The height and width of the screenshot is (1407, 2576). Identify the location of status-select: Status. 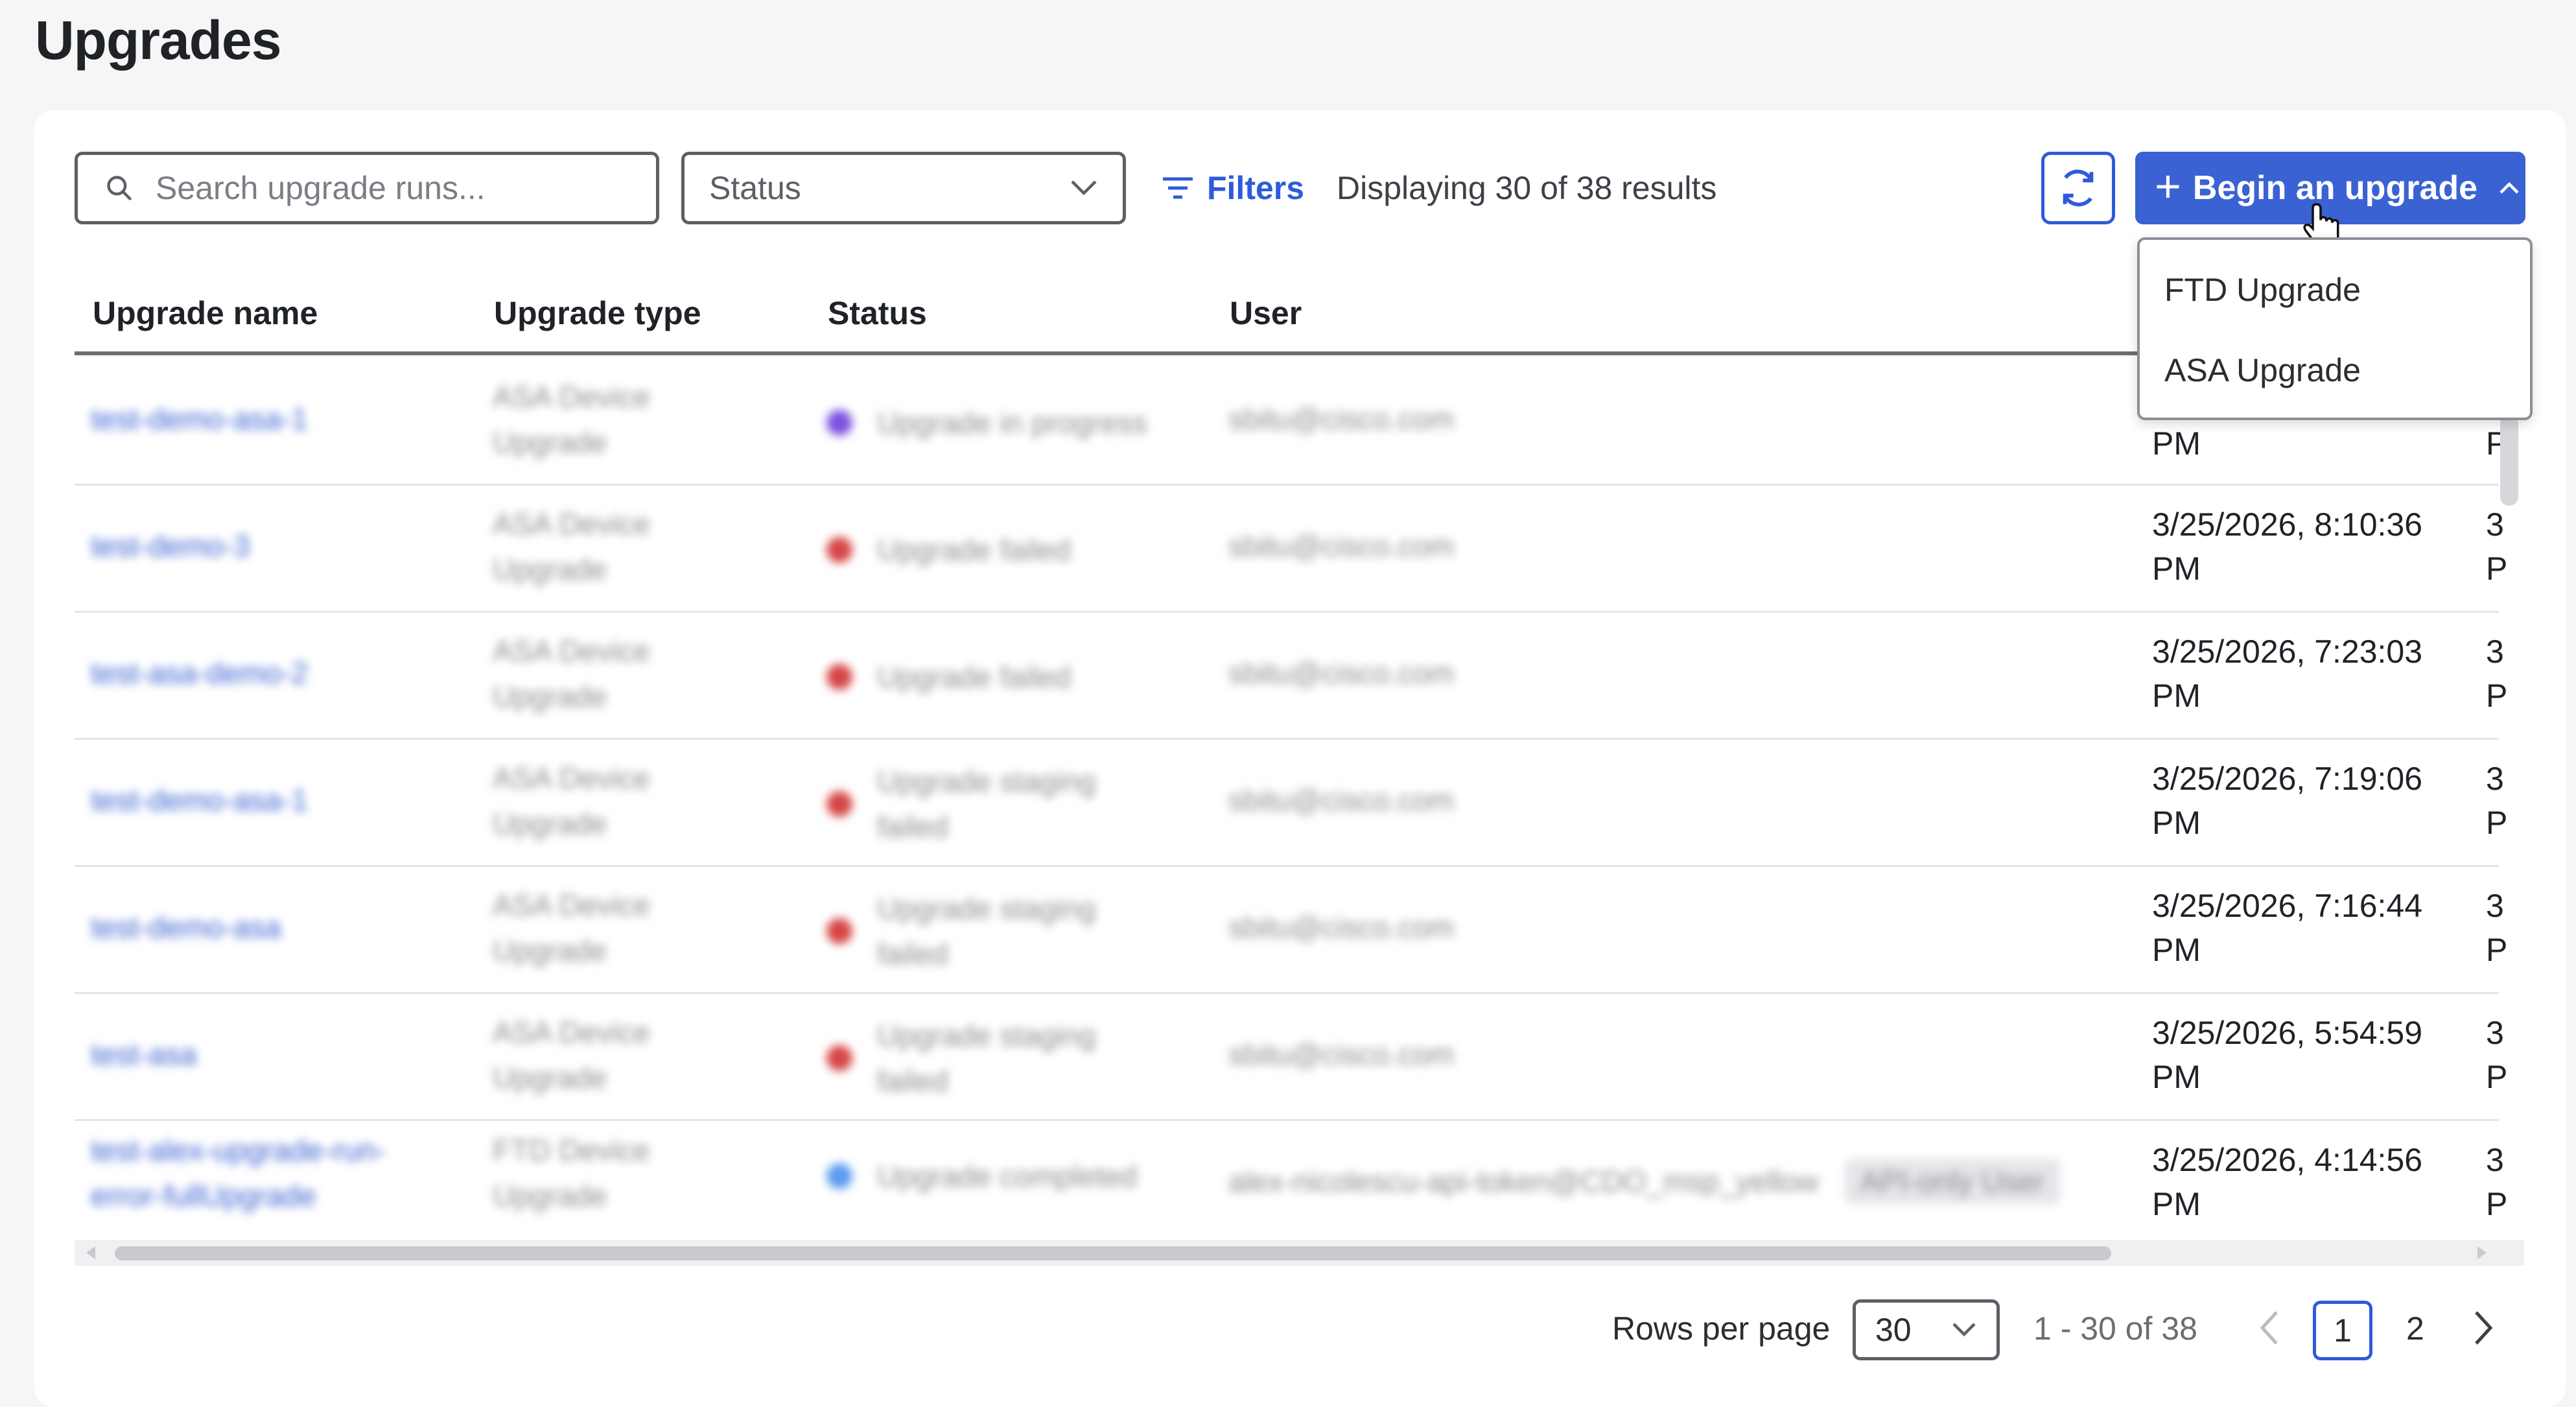
(903, 188).